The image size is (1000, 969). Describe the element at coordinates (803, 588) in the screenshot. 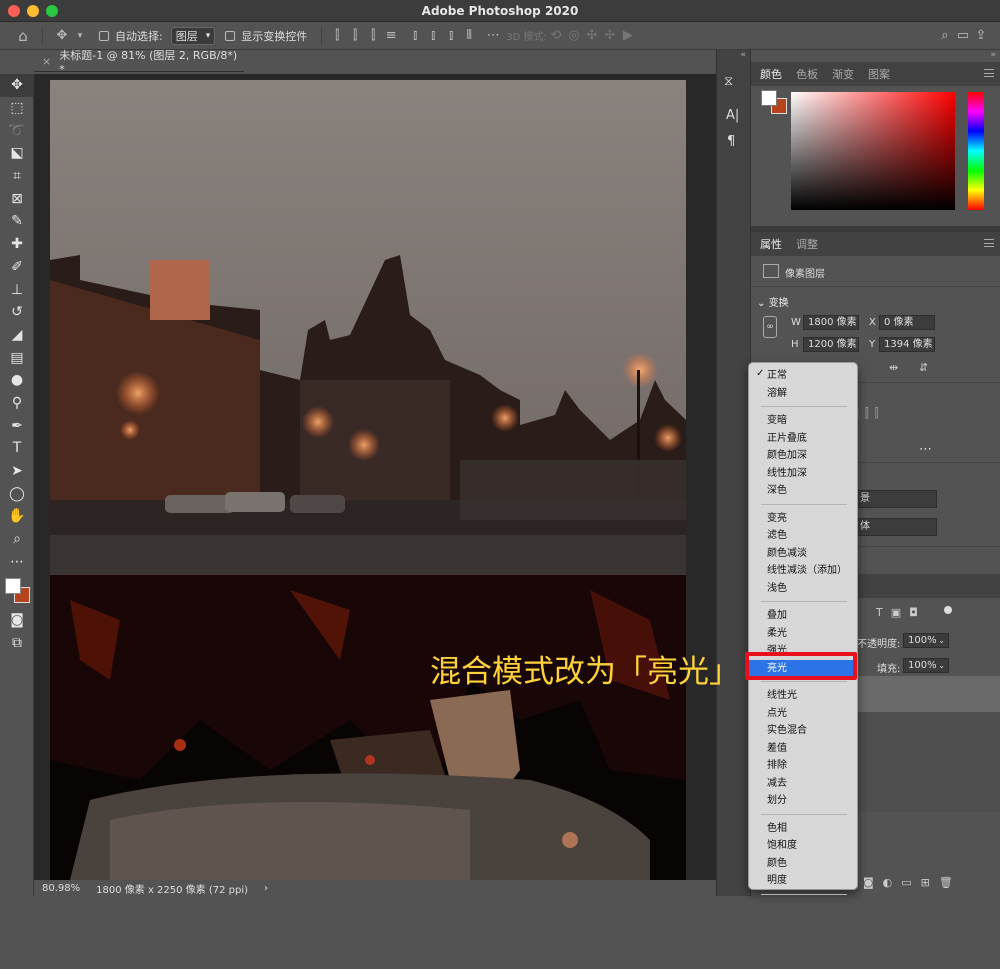

I see `blend-mode-item: 浅色` at that location.